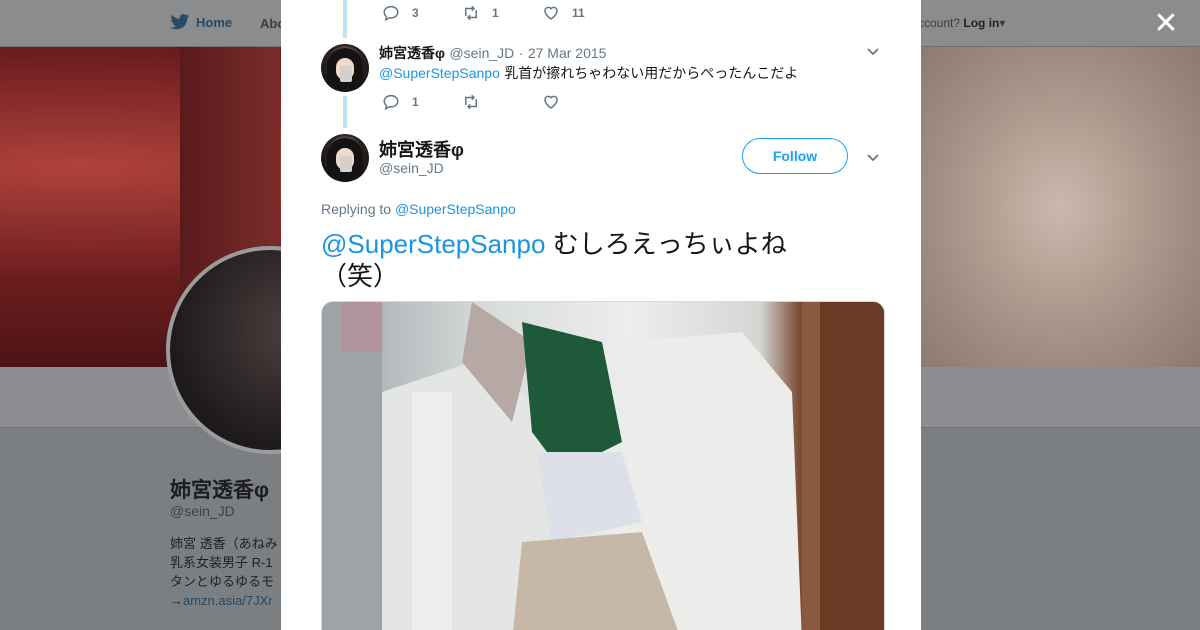 This screenshot has height=630, width=1200. I want to click on replying-to: Replying to @SuperStepSanpo, so click(418, 209).